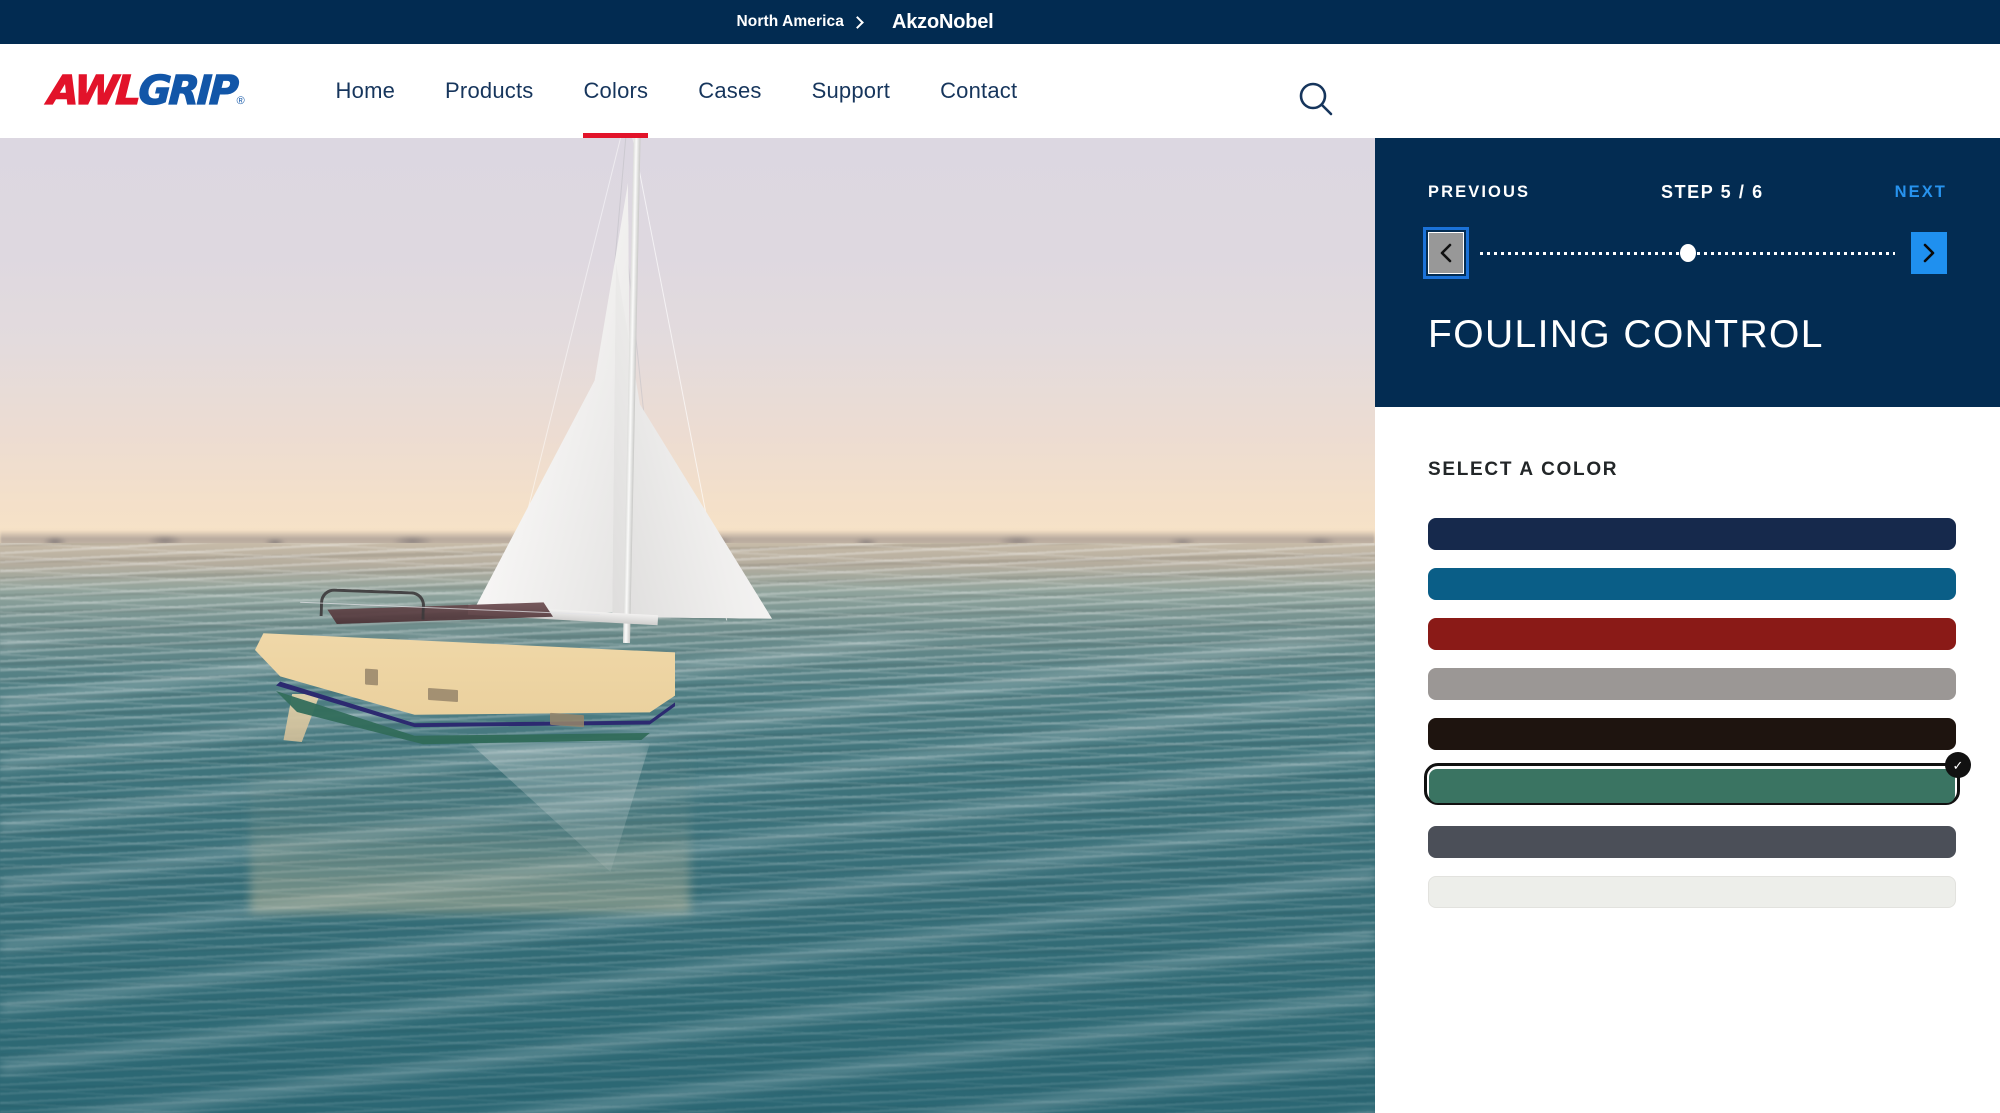 The height and width of the screenshot is (1113, 2000). Describe the element at coordinates (1479, 192) in the screenshot. I see `previous-step-link: PREVIOUS` at that location.